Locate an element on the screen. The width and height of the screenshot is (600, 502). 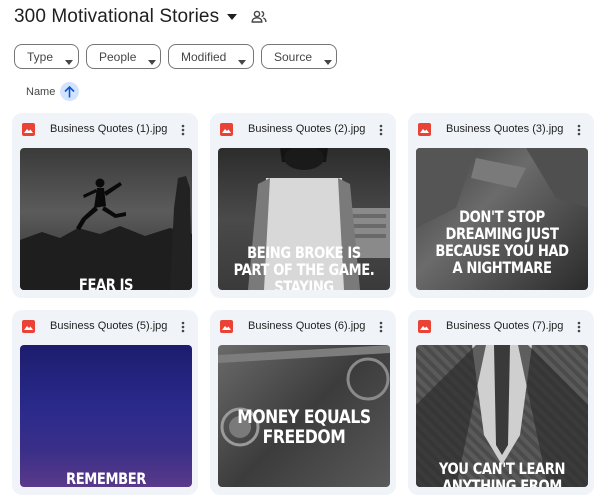
arrow-up-icon is located at coordinates (69, 91).